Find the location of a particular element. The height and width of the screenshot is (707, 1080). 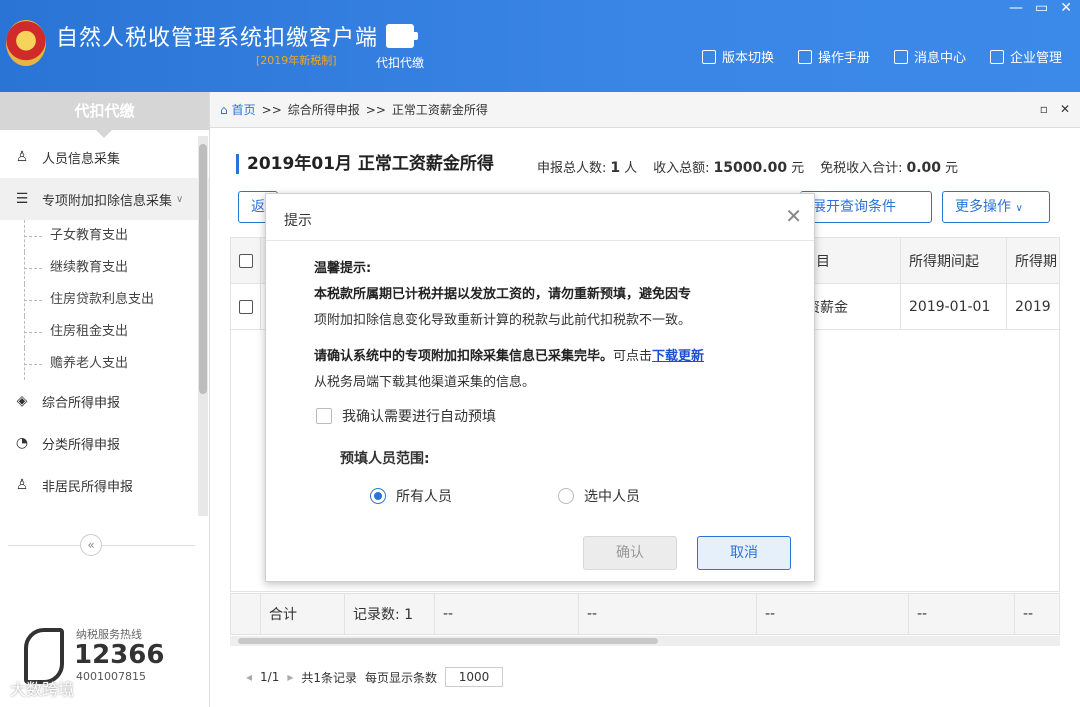

select-all-checkbox is located at coordinates (246, 260).